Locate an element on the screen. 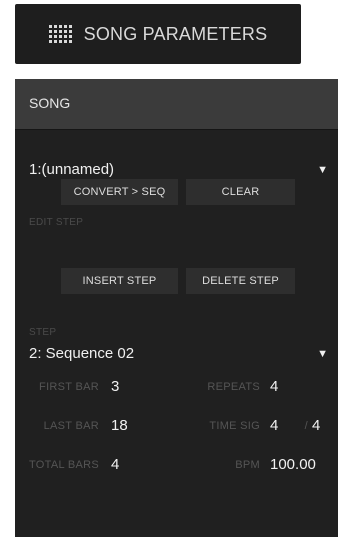 The width and height of the screenshot is (353, 537). time-sig-denominator: 4 is located at coordinates (316, 425).